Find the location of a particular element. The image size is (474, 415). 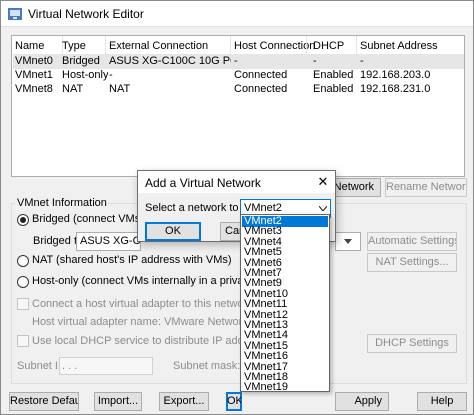

cell-dhcp: - is located at coordinates (315, 61).